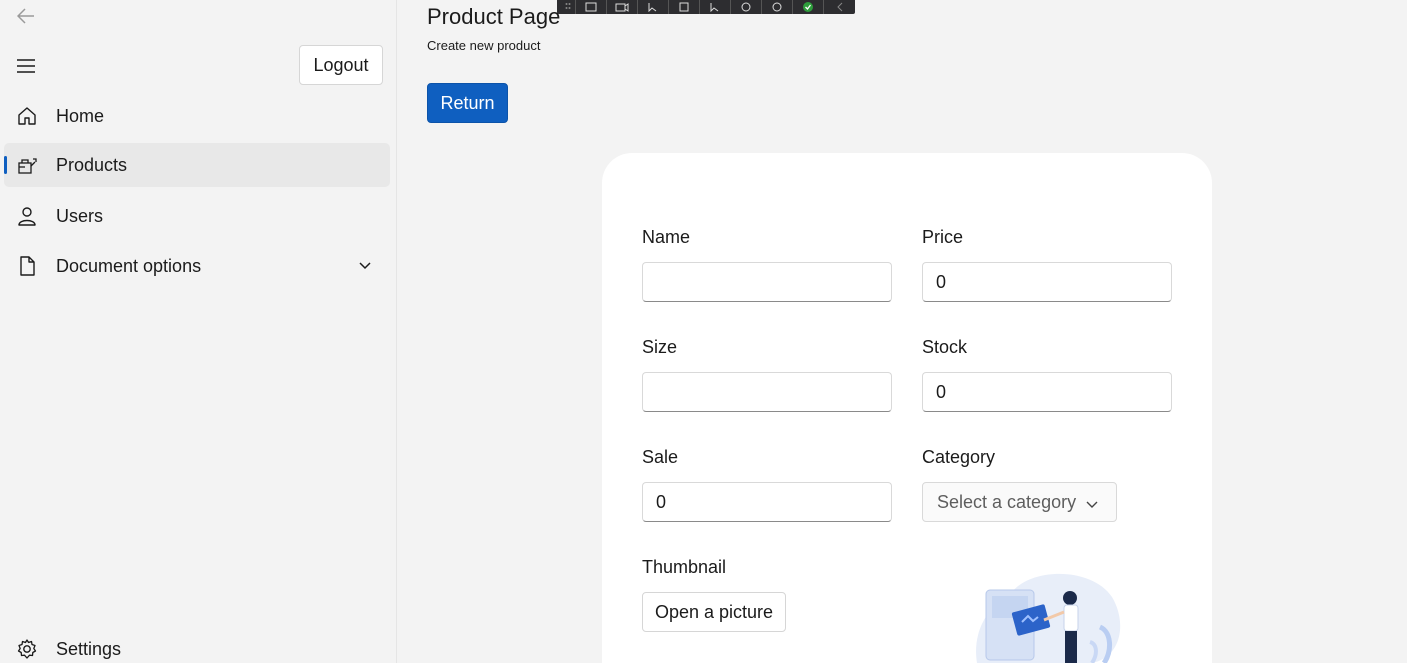  Describe the element at coordinates (660, 457) in the screenshot. I see `sale-label: Sale` at that location.